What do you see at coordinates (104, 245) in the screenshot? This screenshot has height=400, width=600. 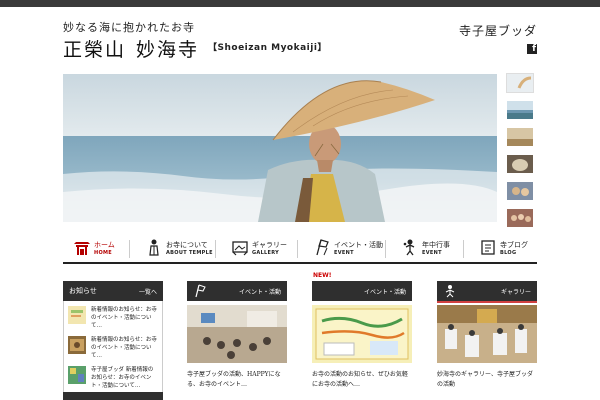 I see `nav-label-jp: ホーム` at bounding box center [104, 245].